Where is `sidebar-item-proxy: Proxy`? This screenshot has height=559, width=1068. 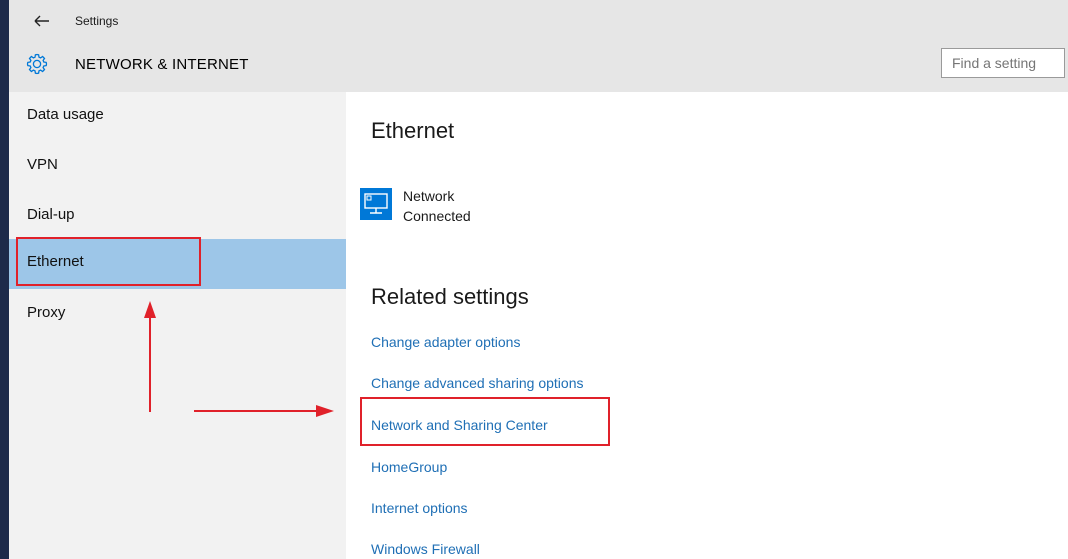 sidebar-item-proxy: Proxy is located at coordinates (177, 315).